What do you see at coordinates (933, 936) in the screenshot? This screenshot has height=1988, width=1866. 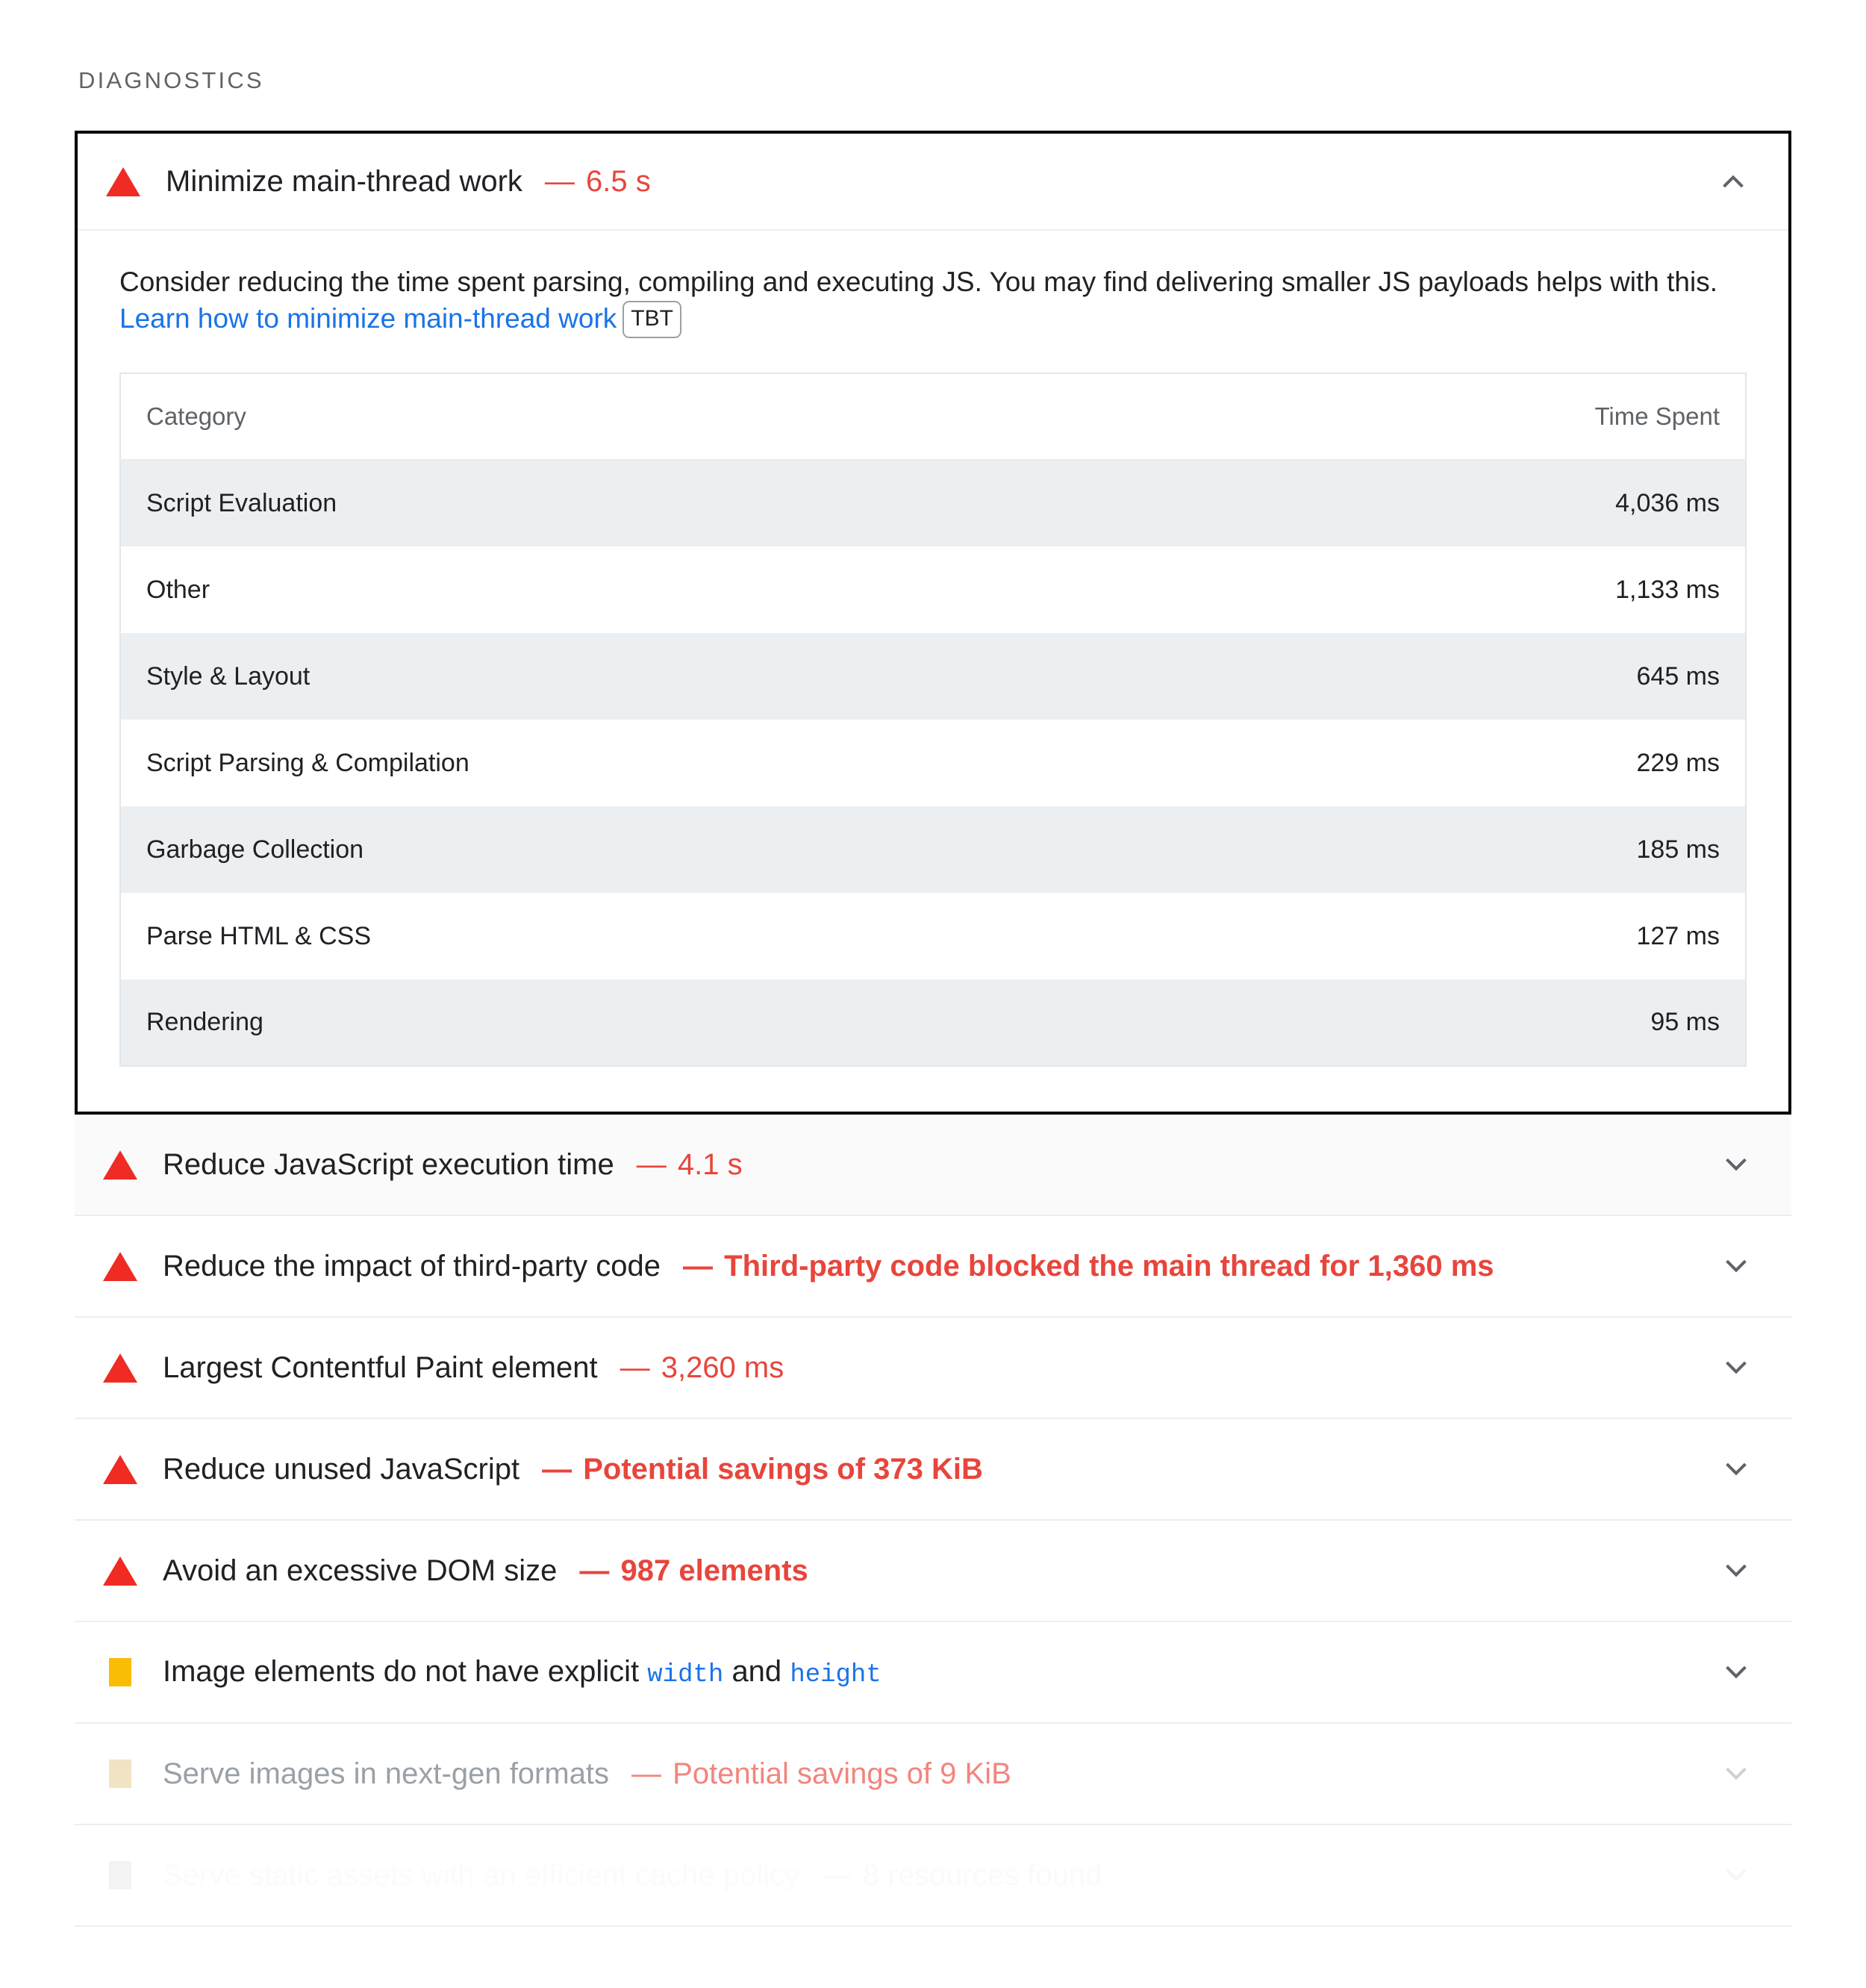 I see `table-row: Parse HTML & CSS 127 ms` at bounding box center [933, 936].